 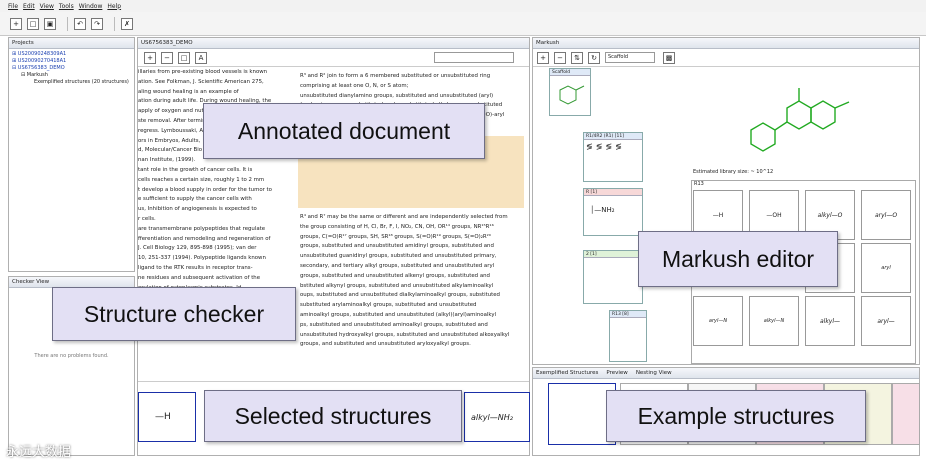 What do you see at coordinates (39, 452) in the screenshot?
I see `watermark: 永远大数据` at bounding box center [39, 452].